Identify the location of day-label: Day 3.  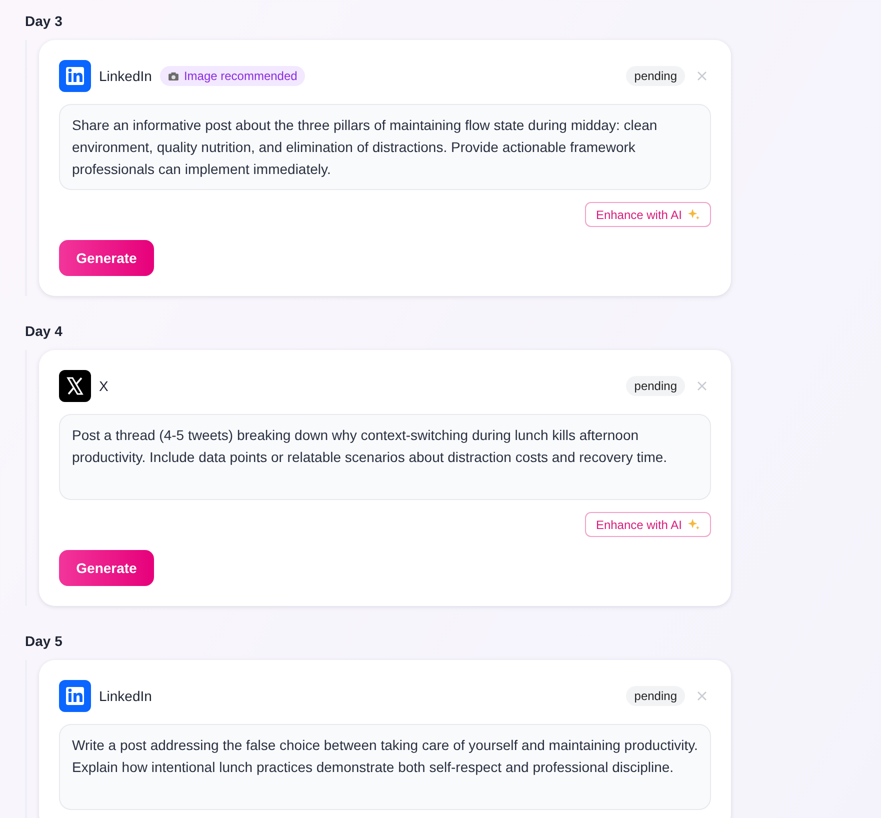
(44, 21).